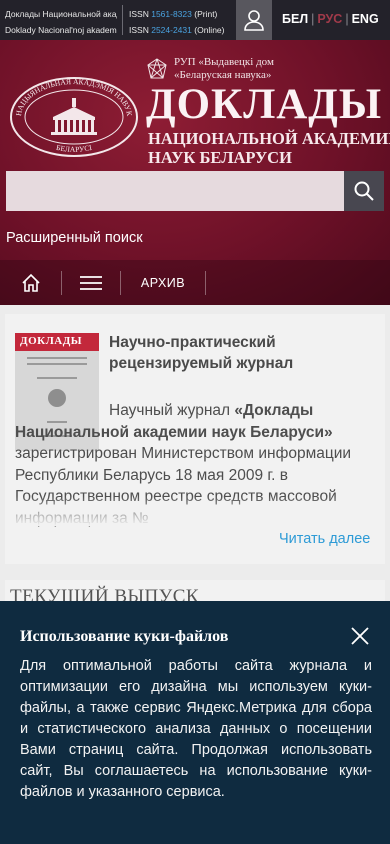 The image size is (390, 844). What do you see at coordinates (74, 117) in the screenshot?
I see `academy-emblem: НАЦЫЯНАЛЬНАЯ АКАДЭМІЯ НАВУК БЕЛАРУСІ` at bounding box center [74, 117].